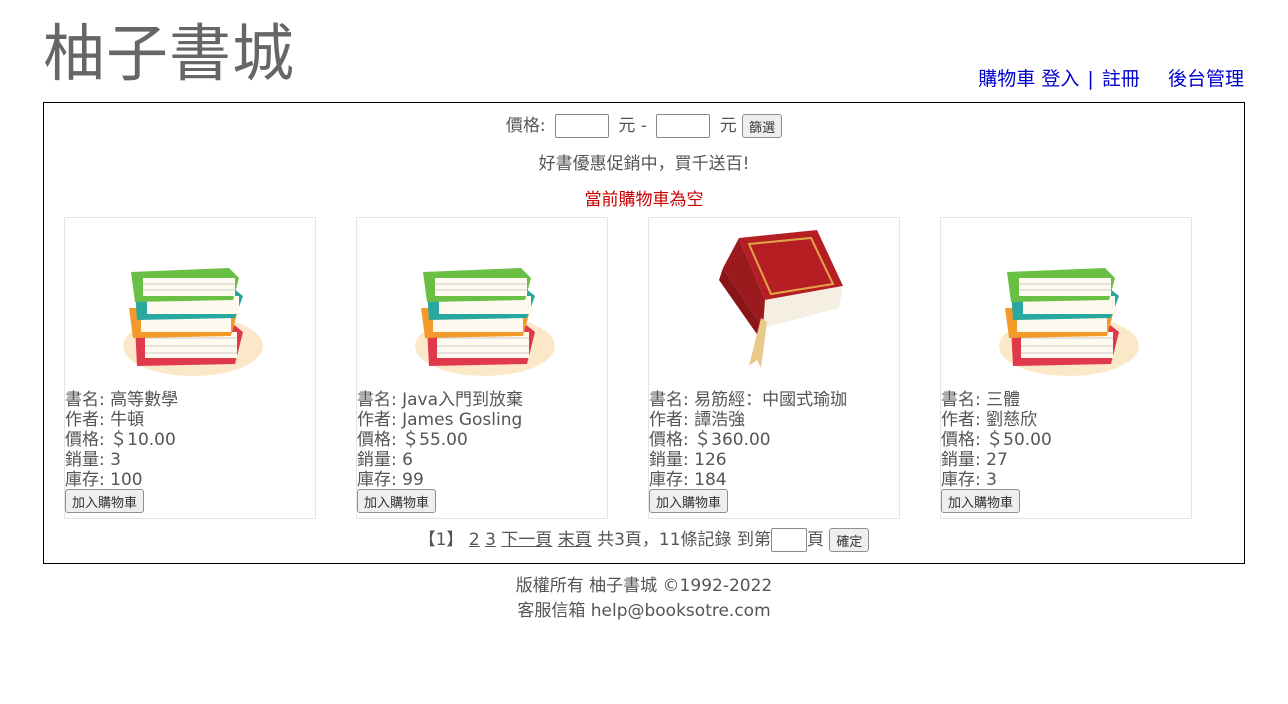 The height and width of the screenshot is (704, 1288). I want to click on copyright-text: 版權所有 柚子書城 ©1992-2022, so click(644, 586).